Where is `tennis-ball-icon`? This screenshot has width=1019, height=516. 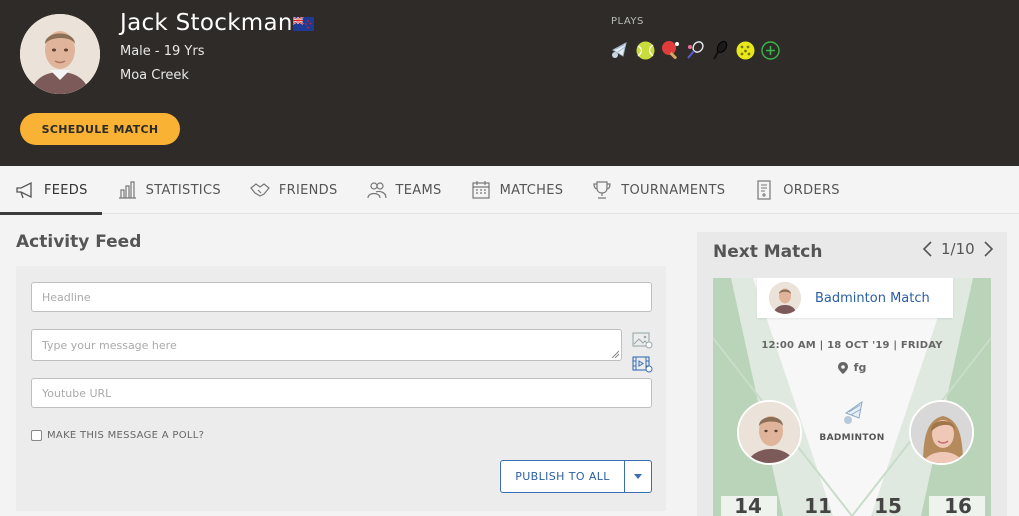 tennis-ball-icon is located at coordinates (645, 50).